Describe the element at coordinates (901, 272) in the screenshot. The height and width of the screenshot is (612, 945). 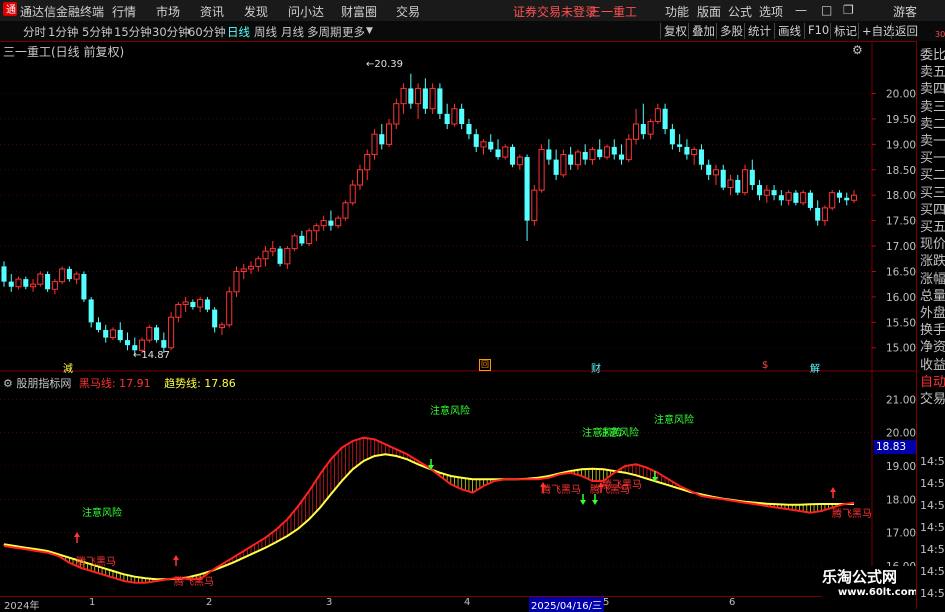
I see `price-tick-label: 16.50` at that location.